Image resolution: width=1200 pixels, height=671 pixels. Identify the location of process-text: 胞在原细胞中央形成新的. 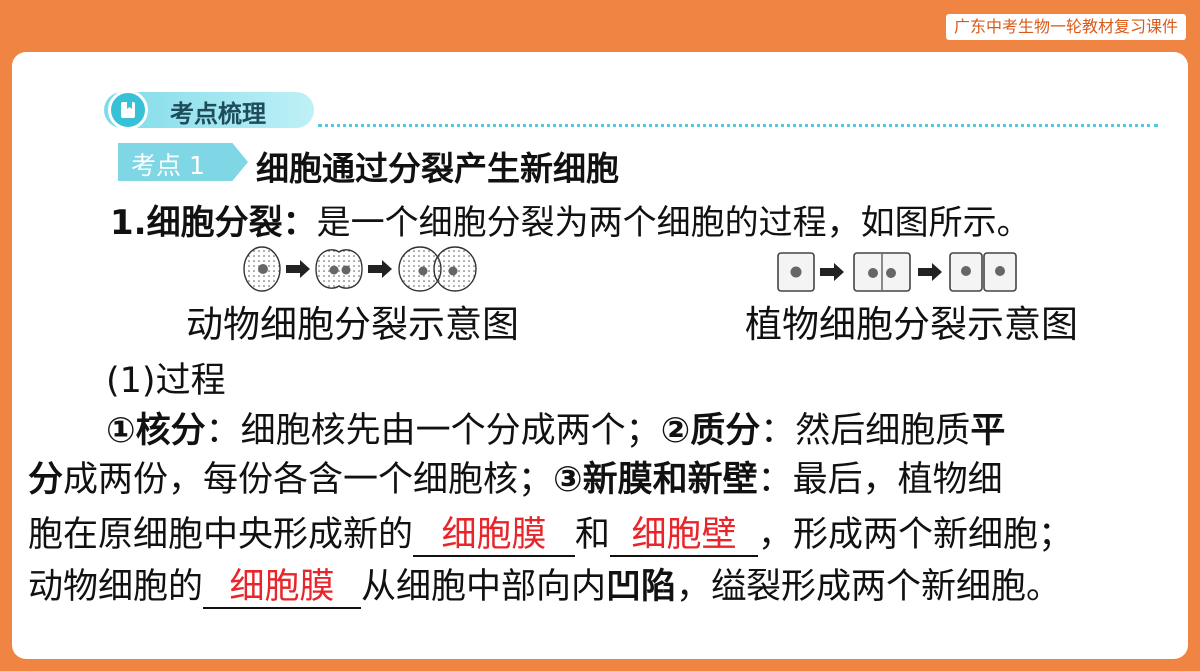
(221, 535).